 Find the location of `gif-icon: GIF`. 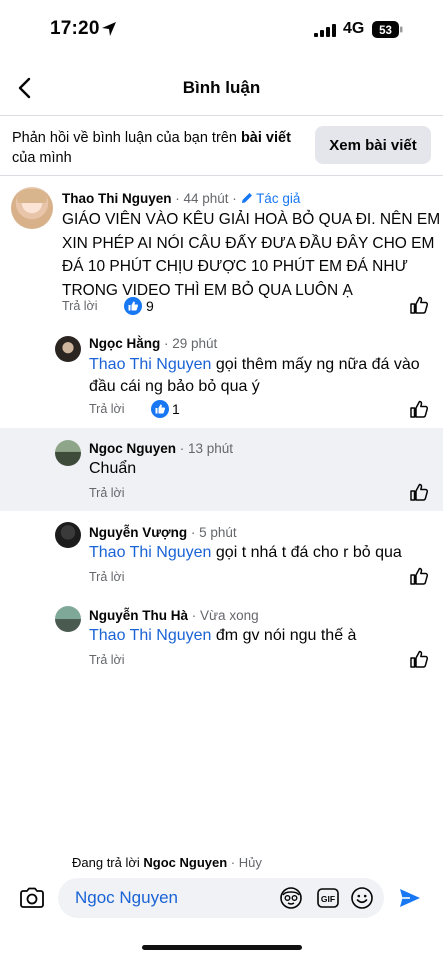

gif-icon: GIF is located at coordinates (328, 898).